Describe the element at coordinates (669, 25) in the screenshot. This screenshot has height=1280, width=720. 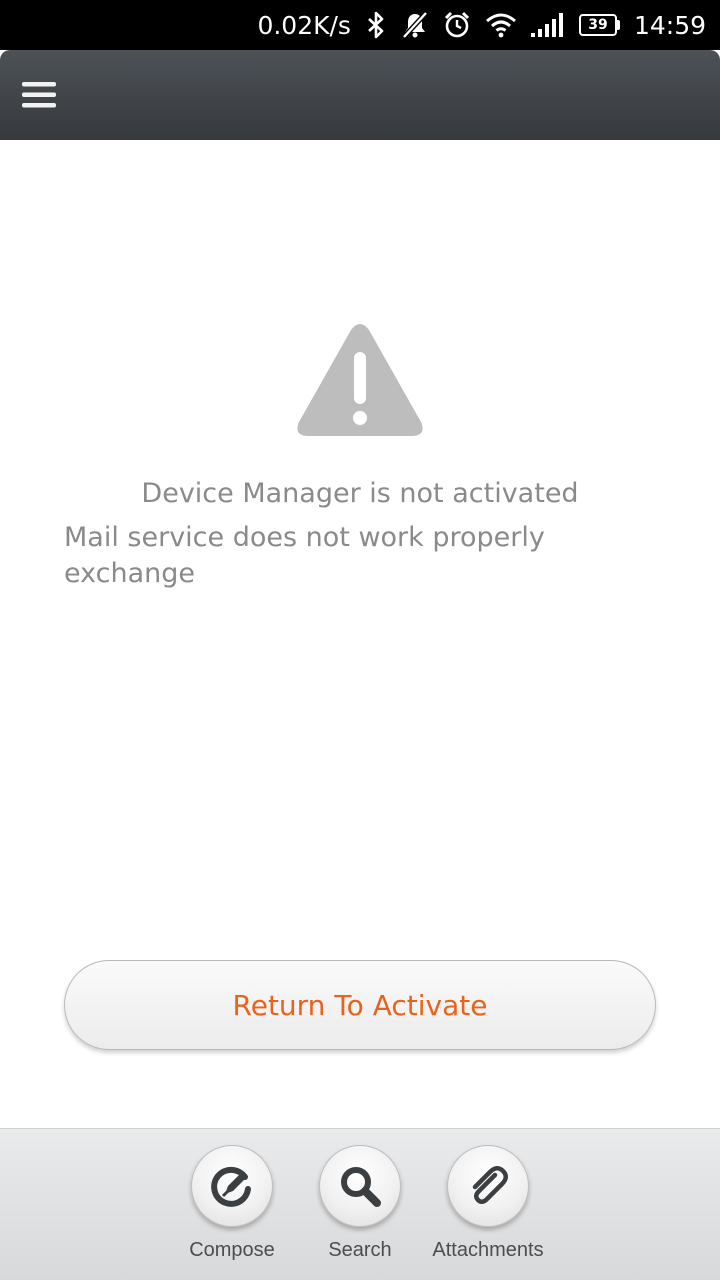
I see `status-time: 14:59` at that location.